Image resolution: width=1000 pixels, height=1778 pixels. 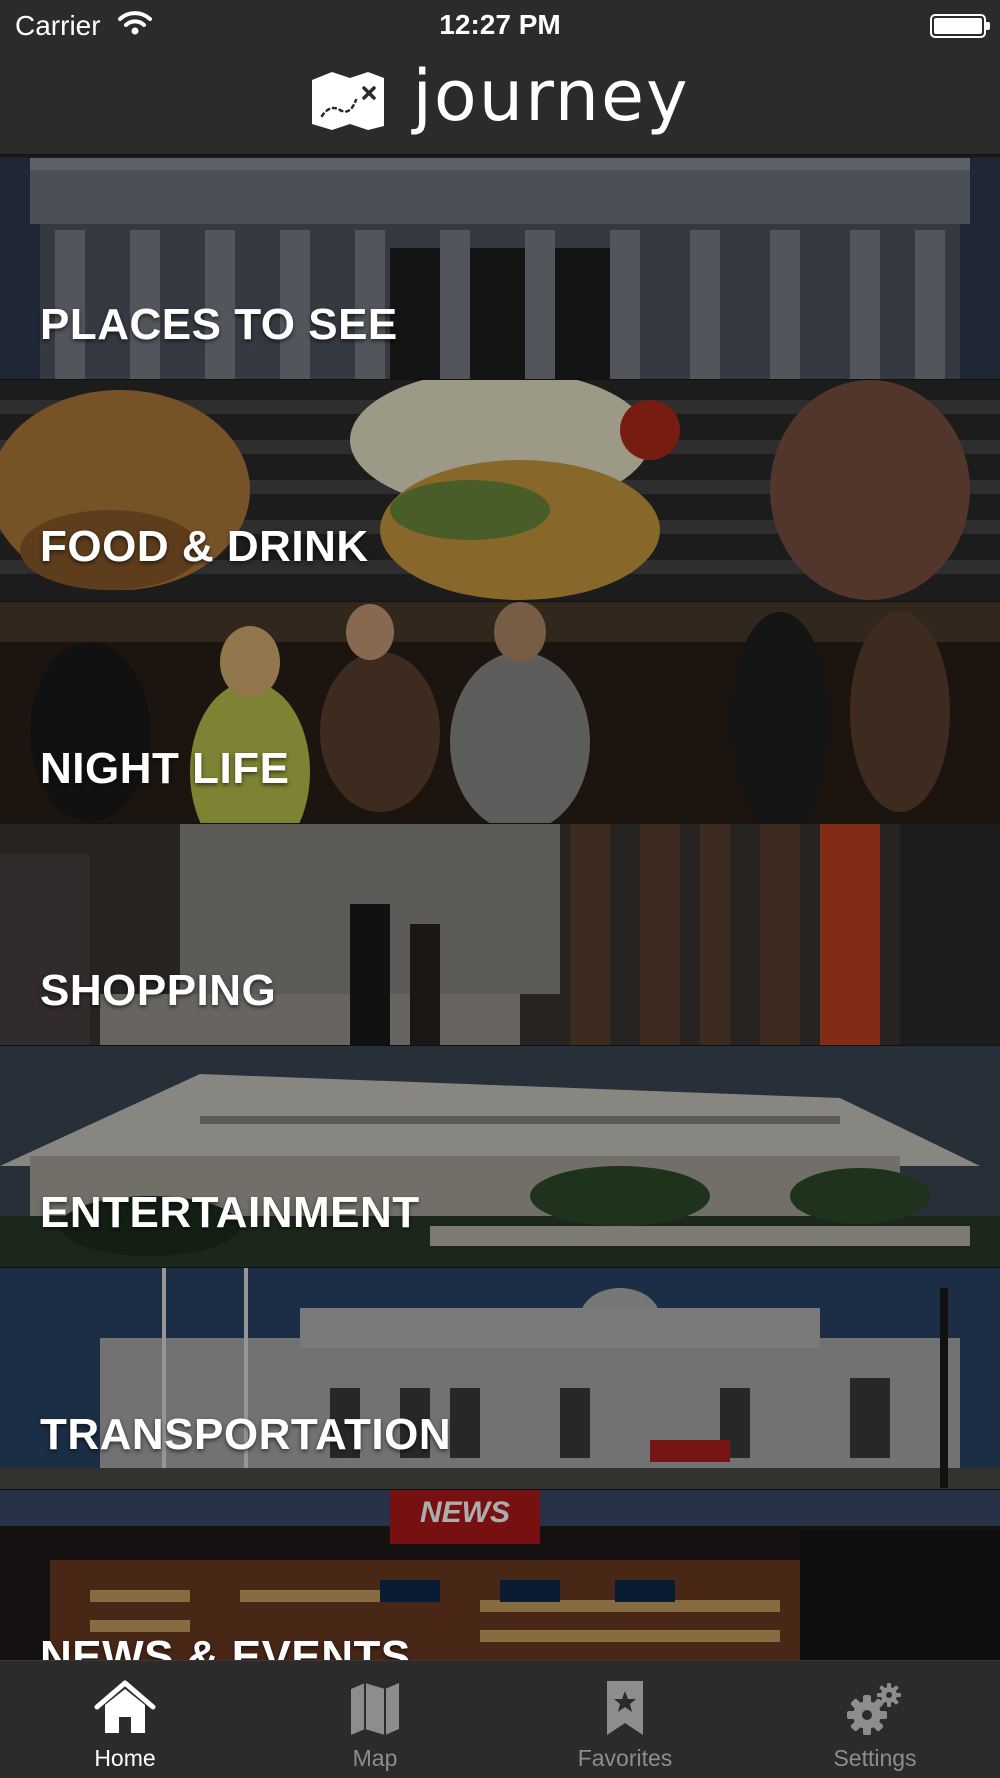 What do you see at coordinates (165, 768) in the screenshot?
I see `category-label: NIGHT LIFE` at bounding box center [165, 768].